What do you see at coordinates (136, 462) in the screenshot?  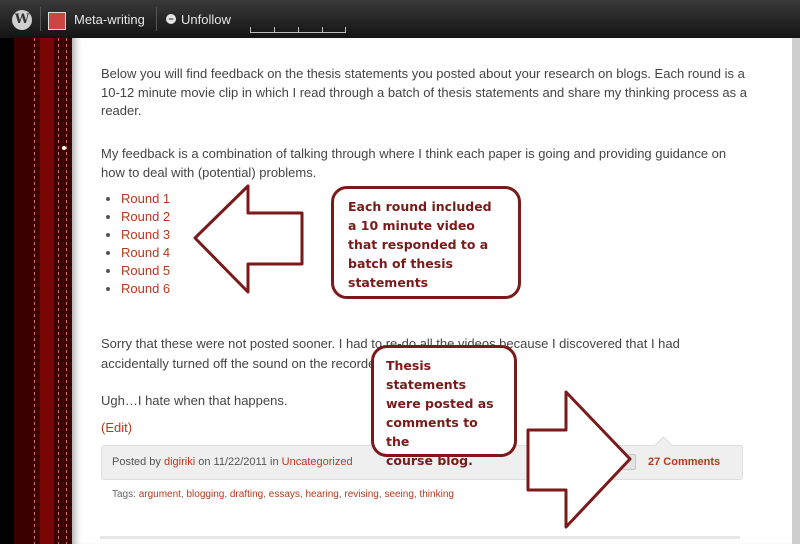 I see `posted-by-label: Posted by` at bounding box center [136, 462].